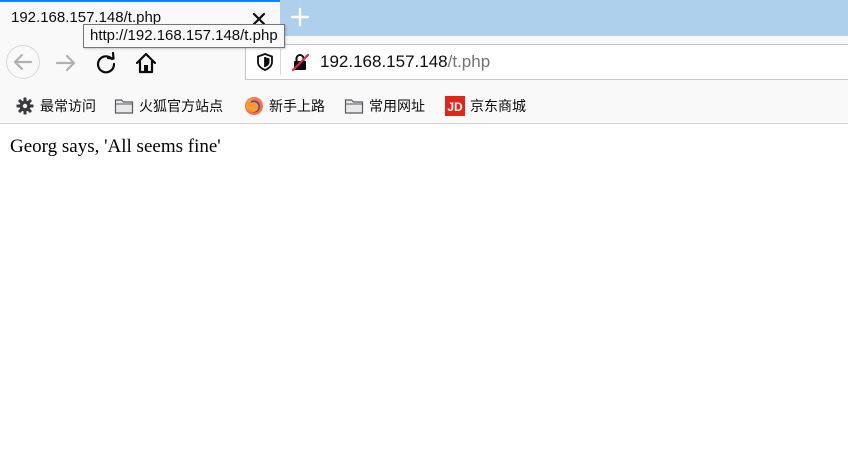 The image size is (848, 456). I want to click on bookmark-label: 京东商城, so click(498, 107).